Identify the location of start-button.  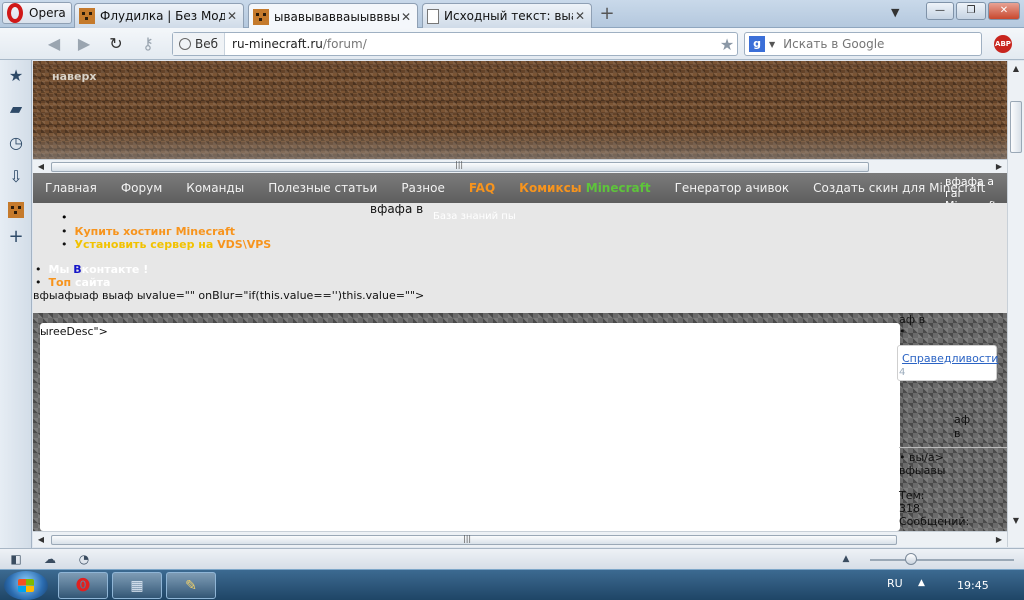
(26, 585).